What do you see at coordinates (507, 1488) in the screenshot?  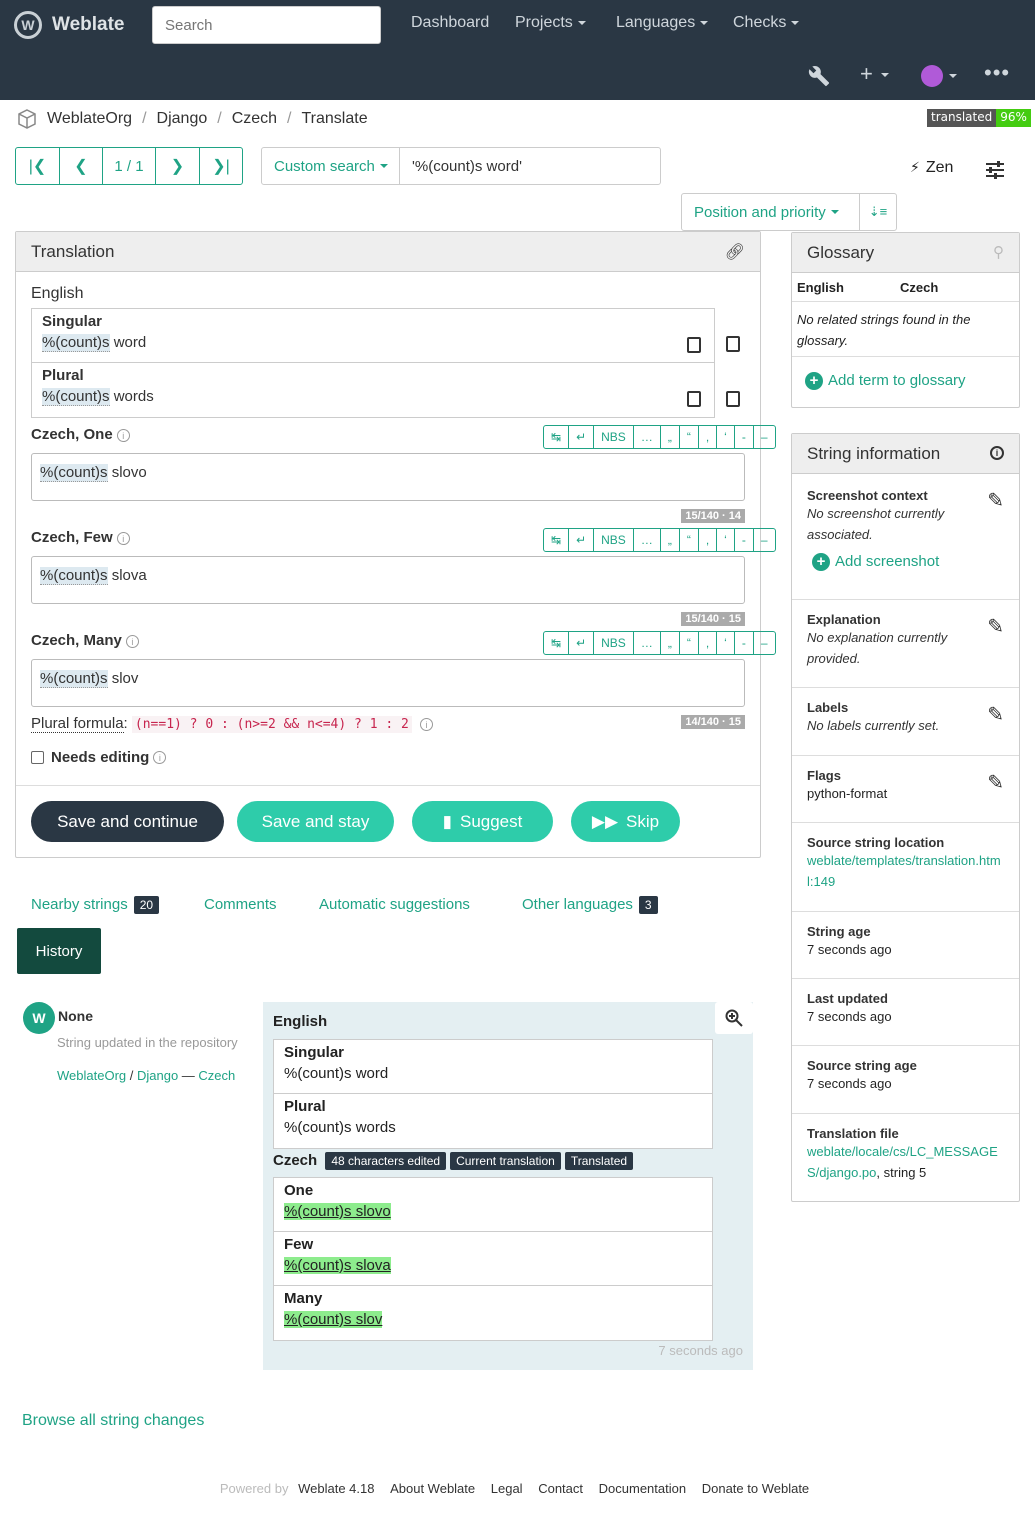 I see `footer-legal: Legal` at bounding box center [507, 1488].